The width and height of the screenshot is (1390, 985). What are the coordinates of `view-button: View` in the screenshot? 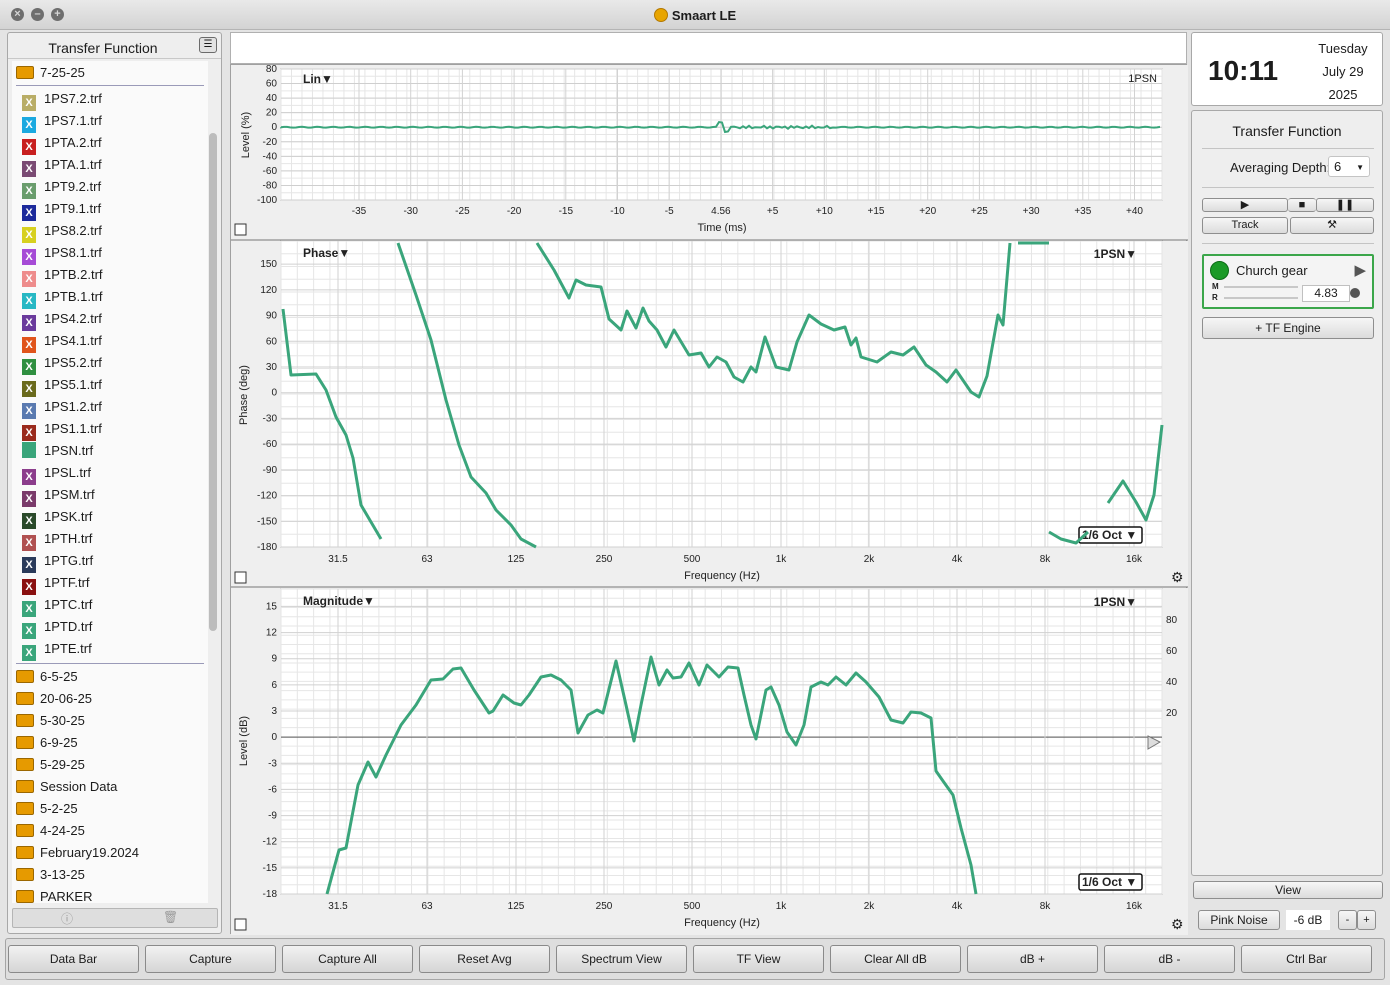 It's located at (1288, 890).